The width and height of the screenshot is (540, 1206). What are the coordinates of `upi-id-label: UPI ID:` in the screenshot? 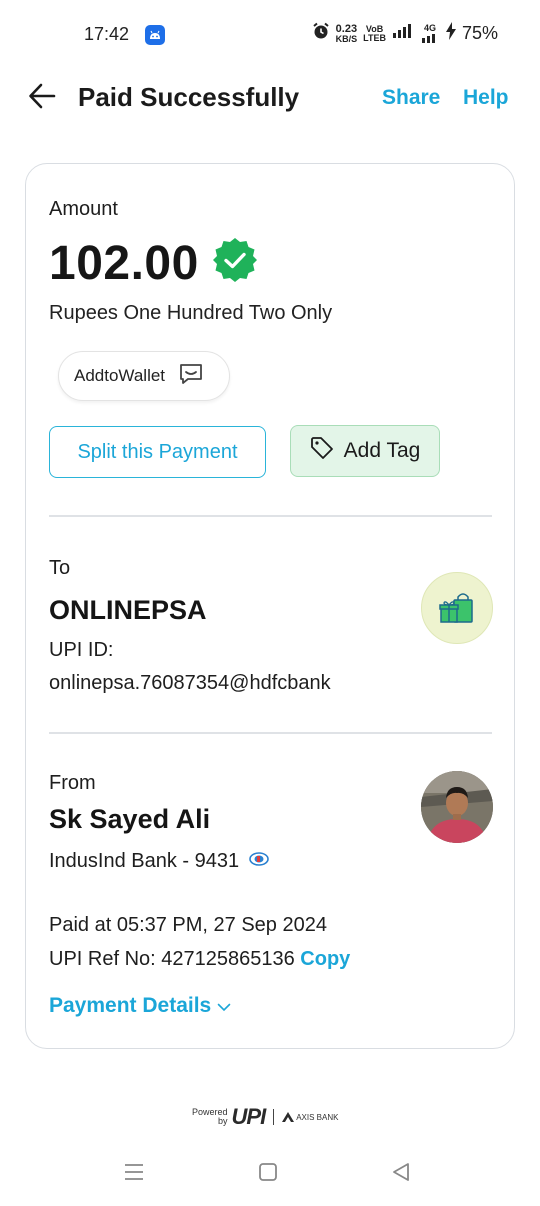 It's located at (81, 650).